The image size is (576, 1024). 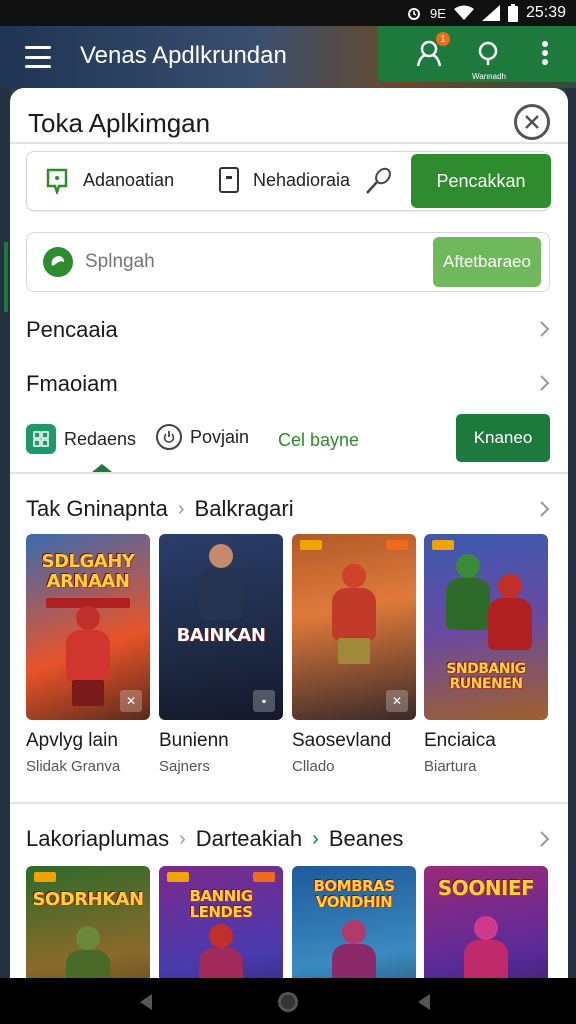 I want to click on app-card: BANNIG LENDES, so click(x=221, y=922).